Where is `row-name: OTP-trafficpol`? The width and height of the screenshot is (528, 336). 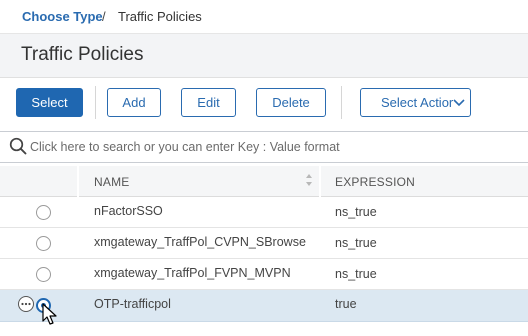
row-name: OTP-trafficpol is located at coordinates (132, 304).